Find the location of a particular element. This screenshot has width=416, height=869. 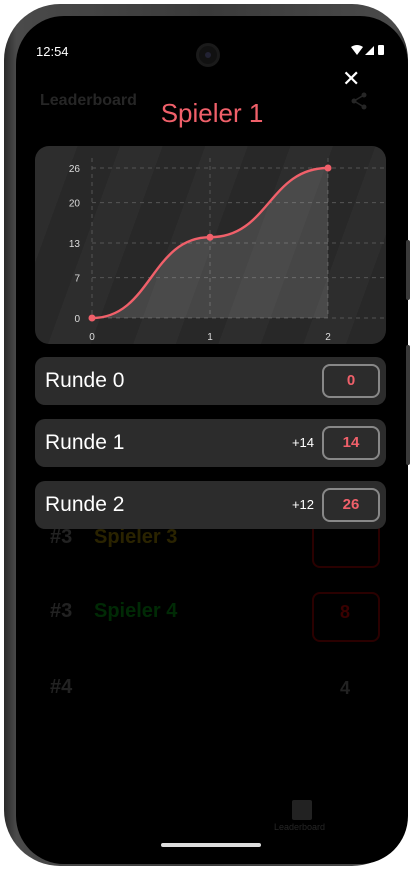

front-camera is located at coordinates (208, 55).